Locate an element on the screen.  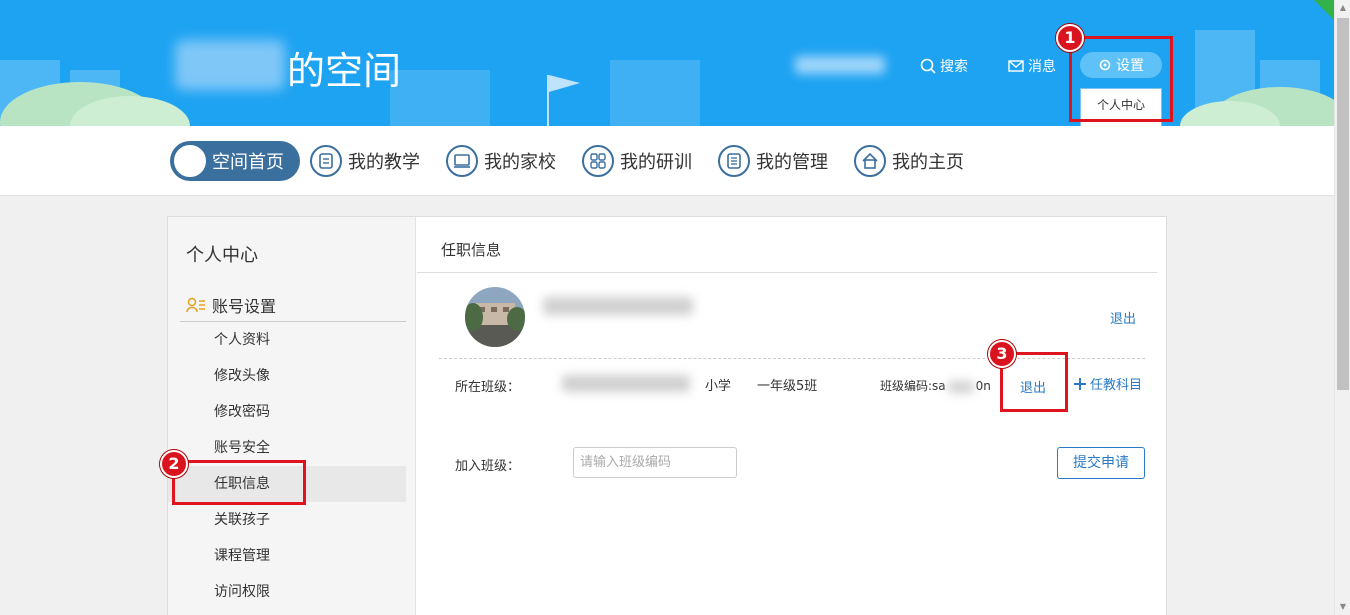
nav-label: 我的主页 is located at coordinates (928, 162).